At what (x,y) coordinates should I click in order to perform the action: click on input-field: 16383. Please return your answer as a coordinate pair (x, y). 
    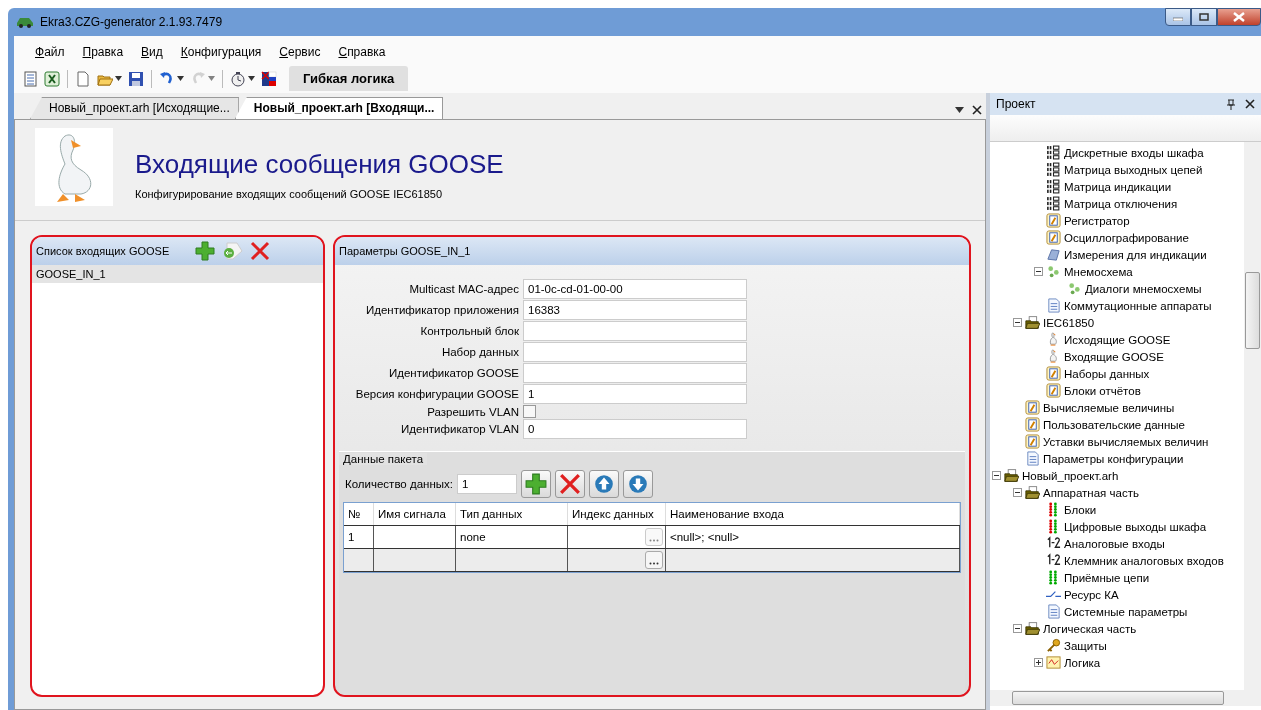
    Looking at the image, I should click on (635, 310).